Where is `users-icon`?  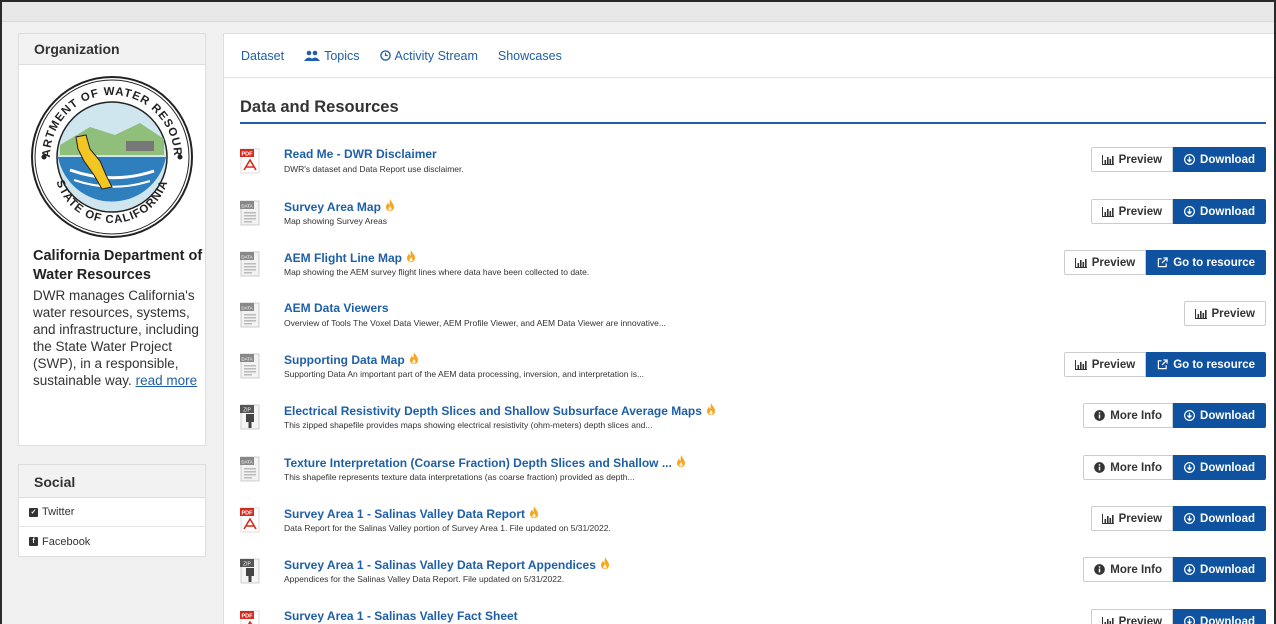 users-icon is located at coordinates (312, 55).